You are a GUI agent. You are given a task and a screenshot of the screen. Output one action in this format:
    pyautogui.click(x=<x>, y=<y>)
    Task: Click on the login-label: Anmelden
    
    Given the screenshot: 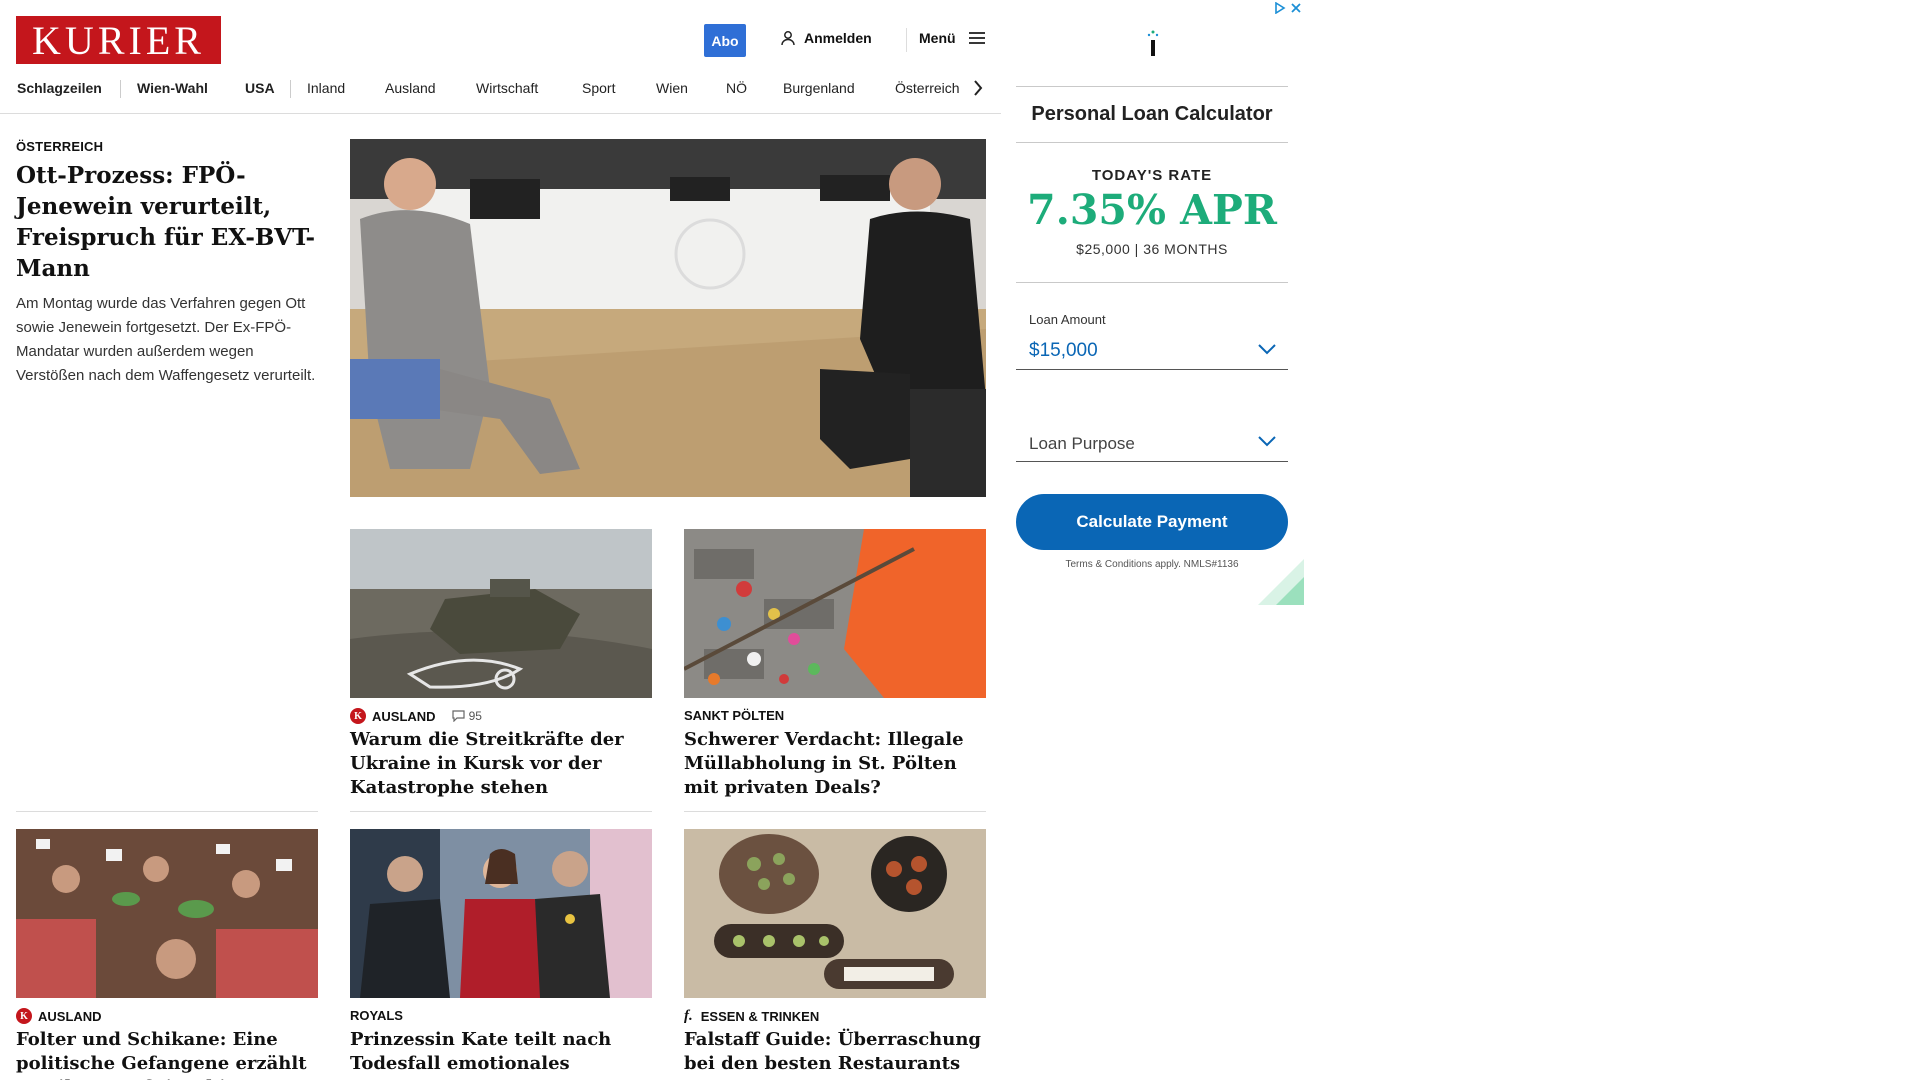 What is the action you would take?
    pyautogui.click(x=838, y=38)
    